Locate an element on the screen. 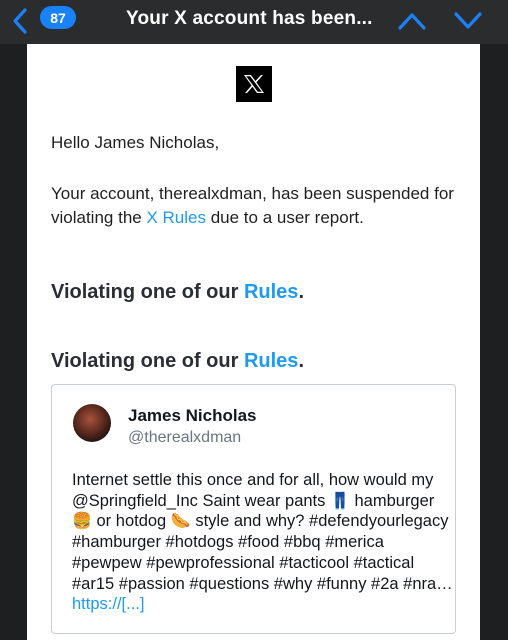  post-link: https://[...] is located at coordinates (108, 604).